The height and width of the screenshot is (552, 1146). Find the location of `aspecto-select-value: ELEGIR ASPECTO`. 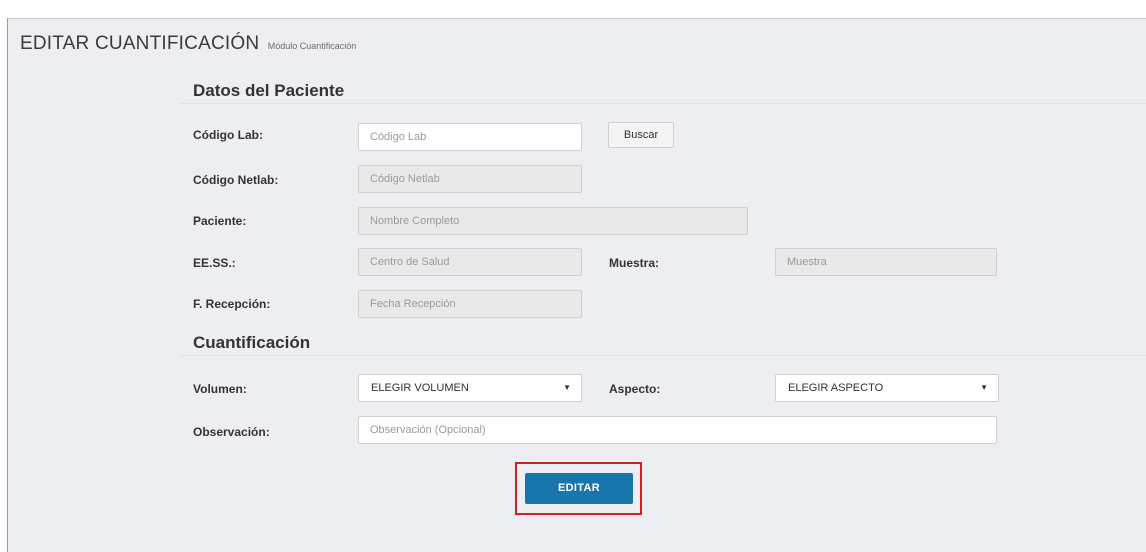

aspecto-select-value: ELEGIR ASPECTO is located at coordinates (836, 388).